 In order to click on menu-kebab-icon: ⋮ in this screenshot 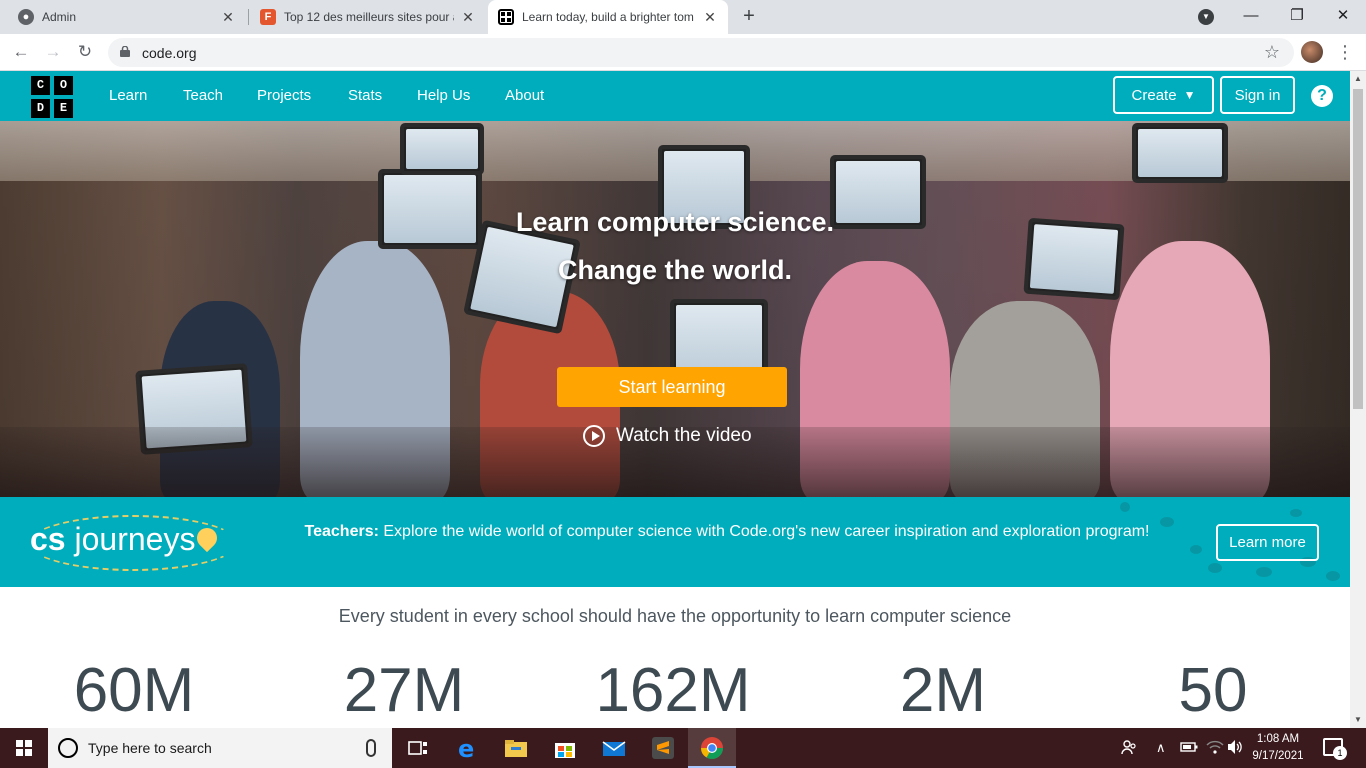, I will do `click(1345, 52)`.